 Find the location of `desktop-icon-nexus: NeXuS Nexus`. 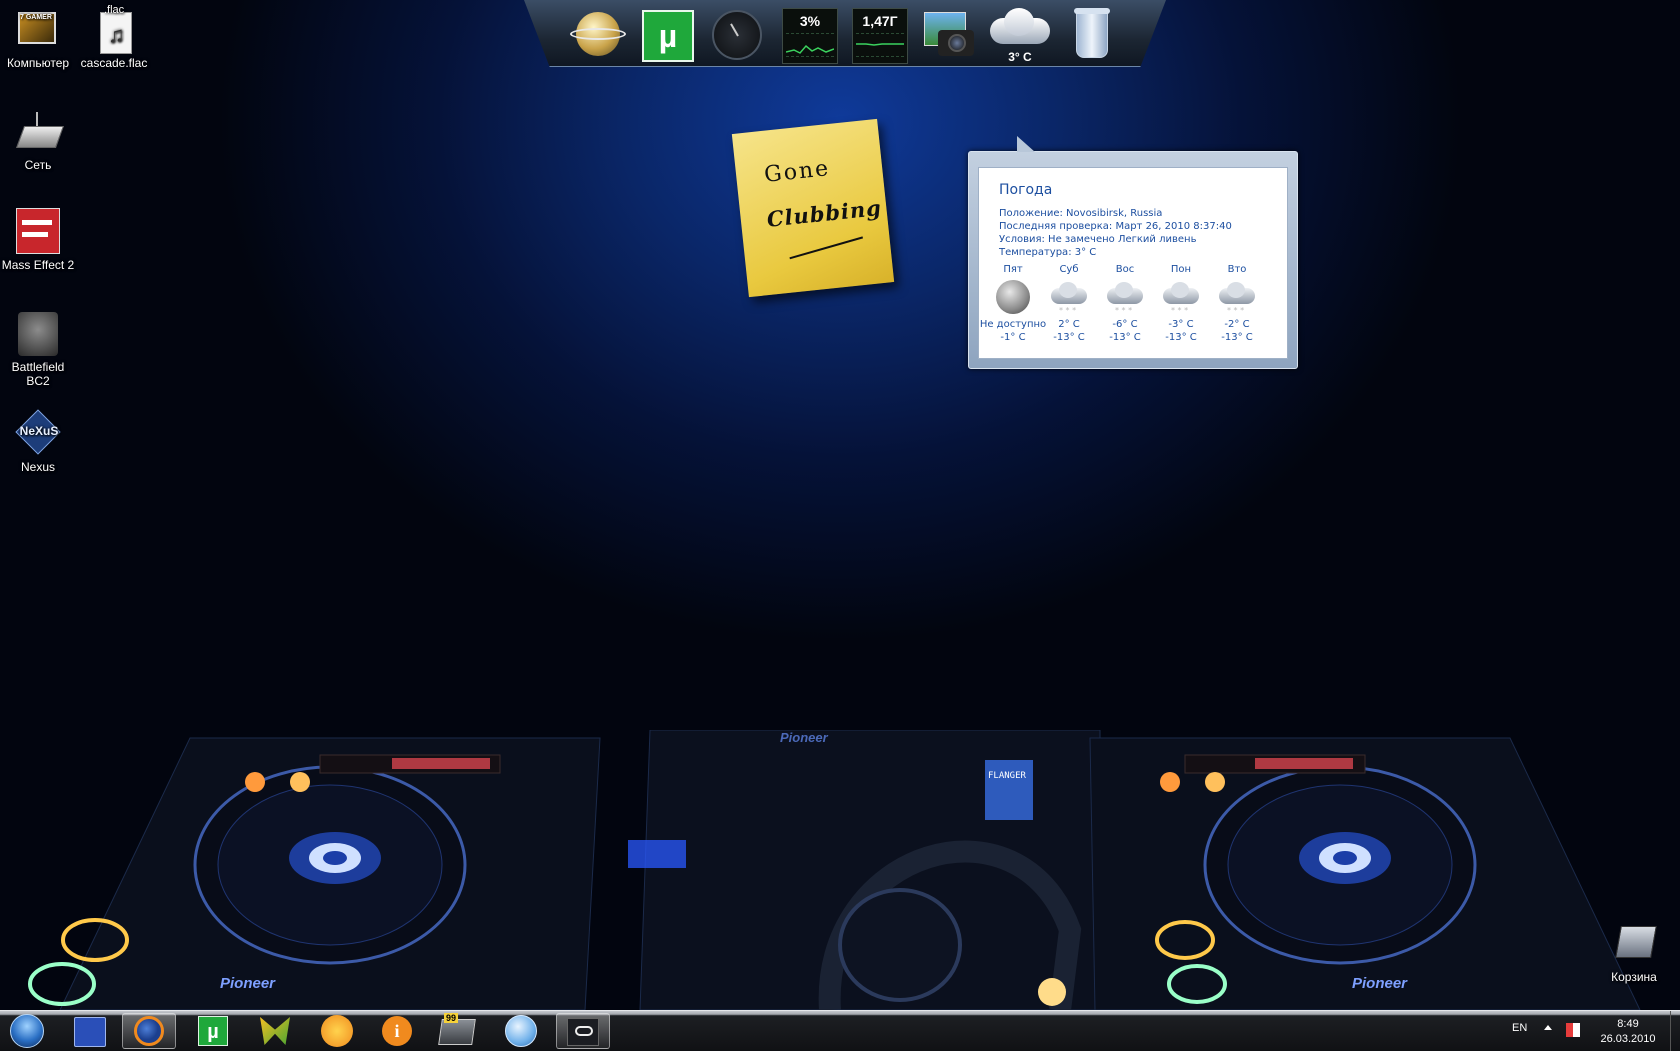

desktop-icon-nexus: NeXuS Nexus is located at coordinates (38, 441).